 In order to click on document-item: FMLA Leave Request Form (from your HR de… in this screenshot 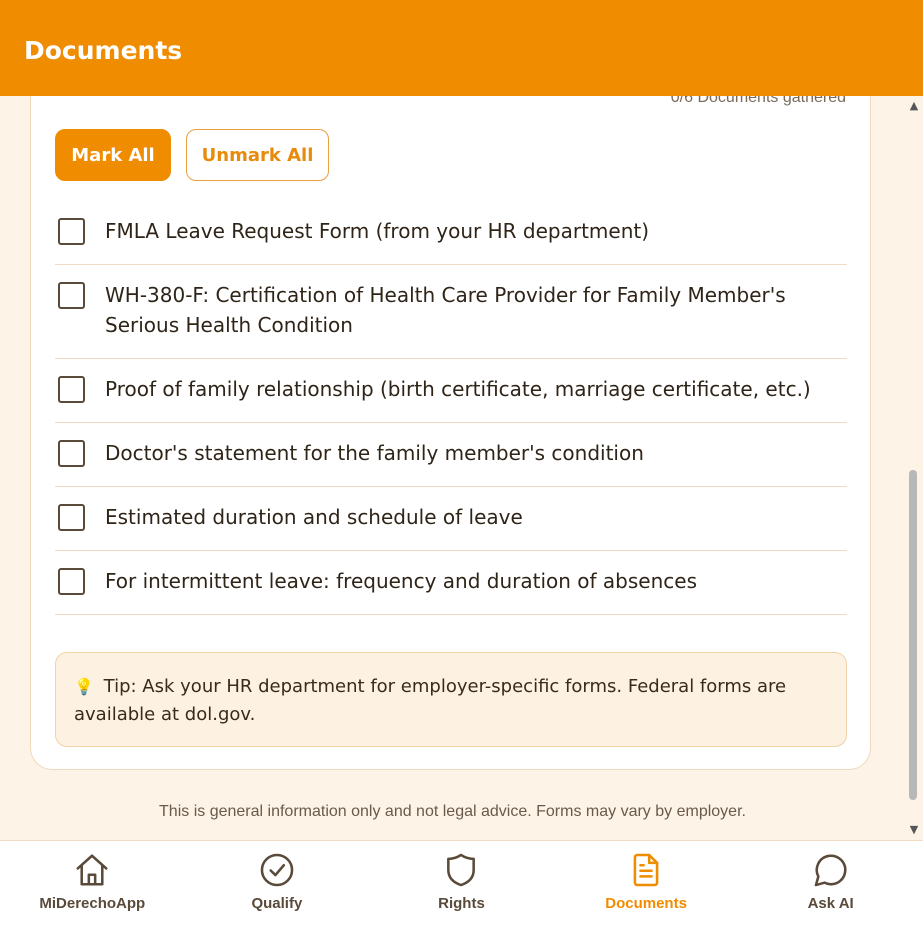, I will do `click(451, 233)`.